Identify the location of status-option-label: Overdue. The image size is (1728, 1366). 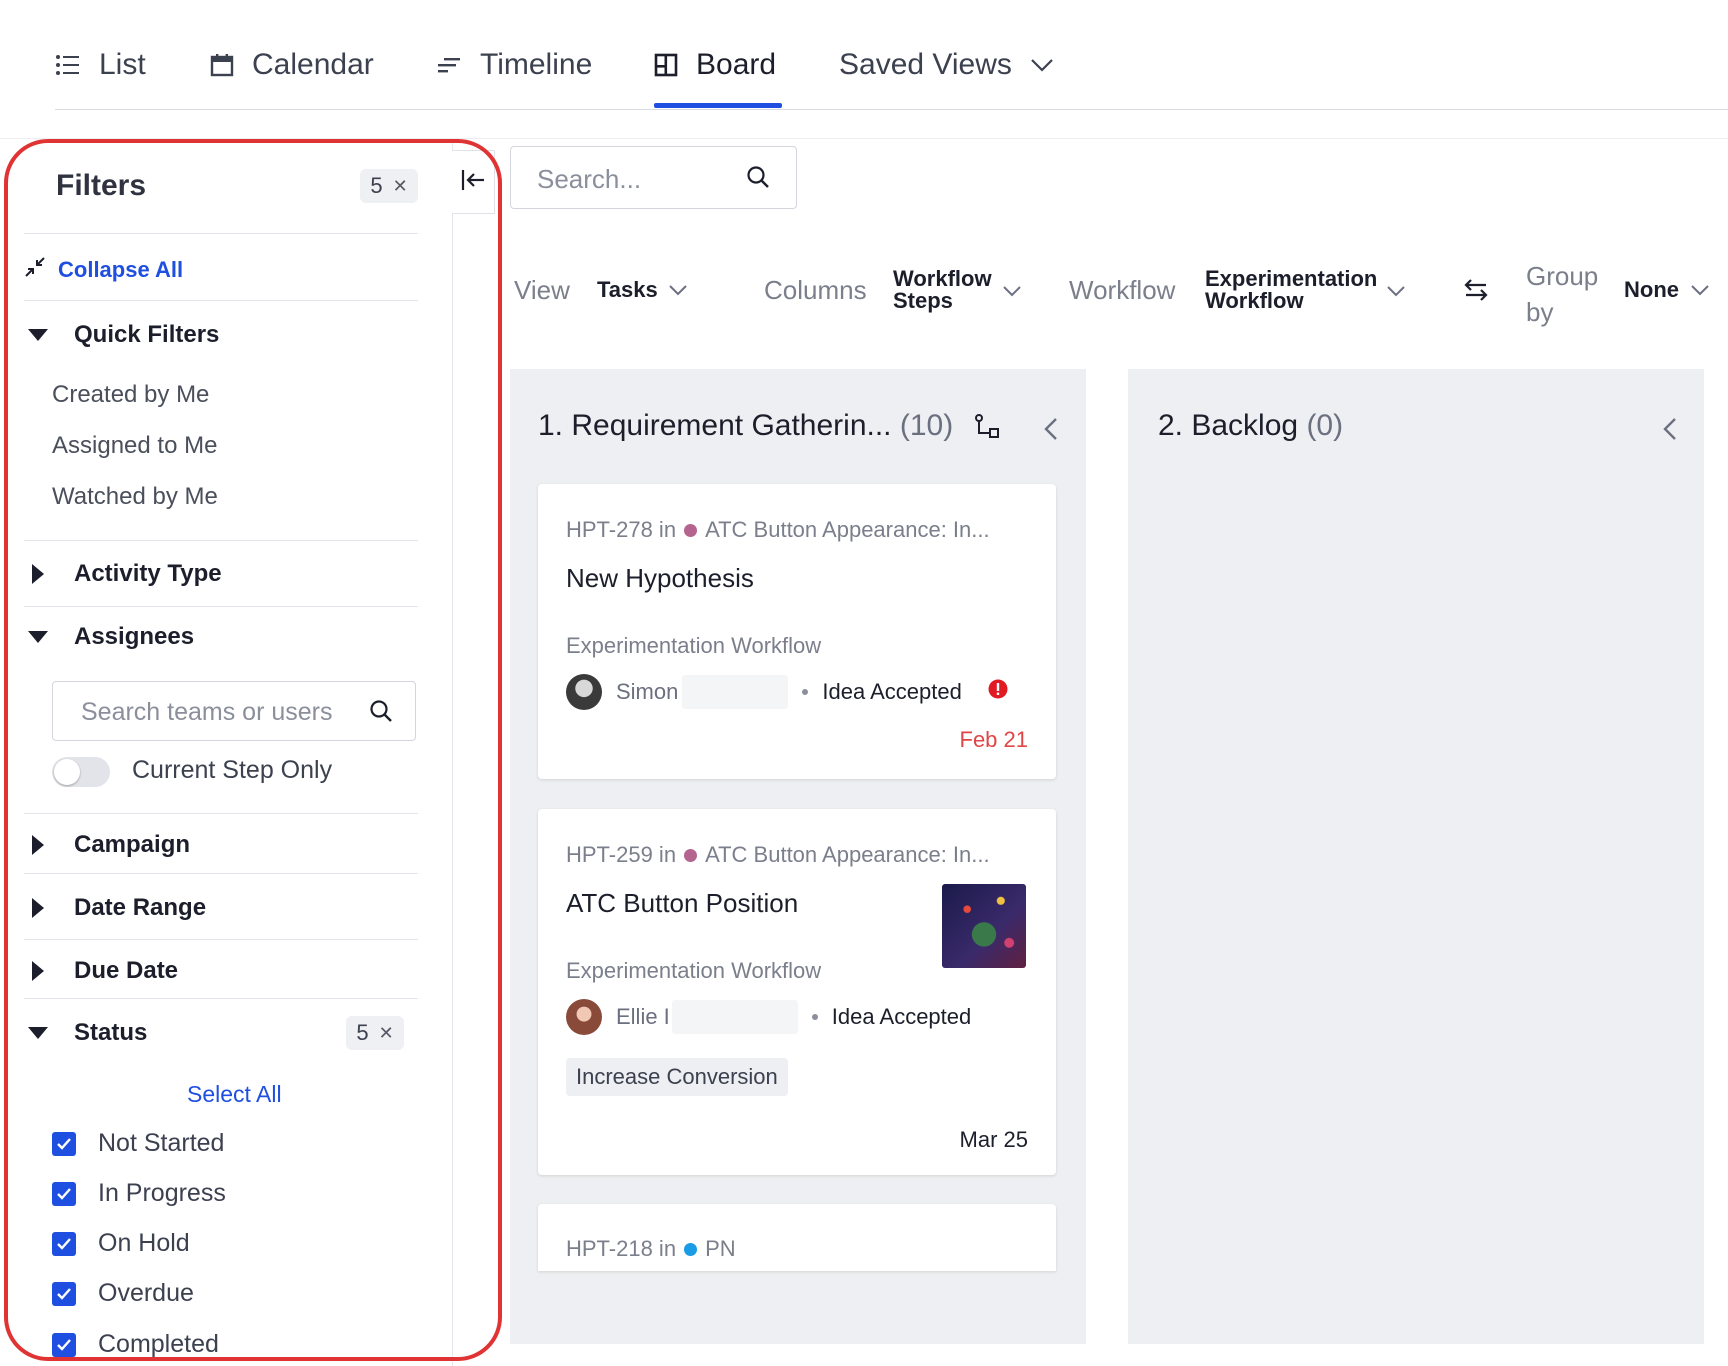
(146, 1293).